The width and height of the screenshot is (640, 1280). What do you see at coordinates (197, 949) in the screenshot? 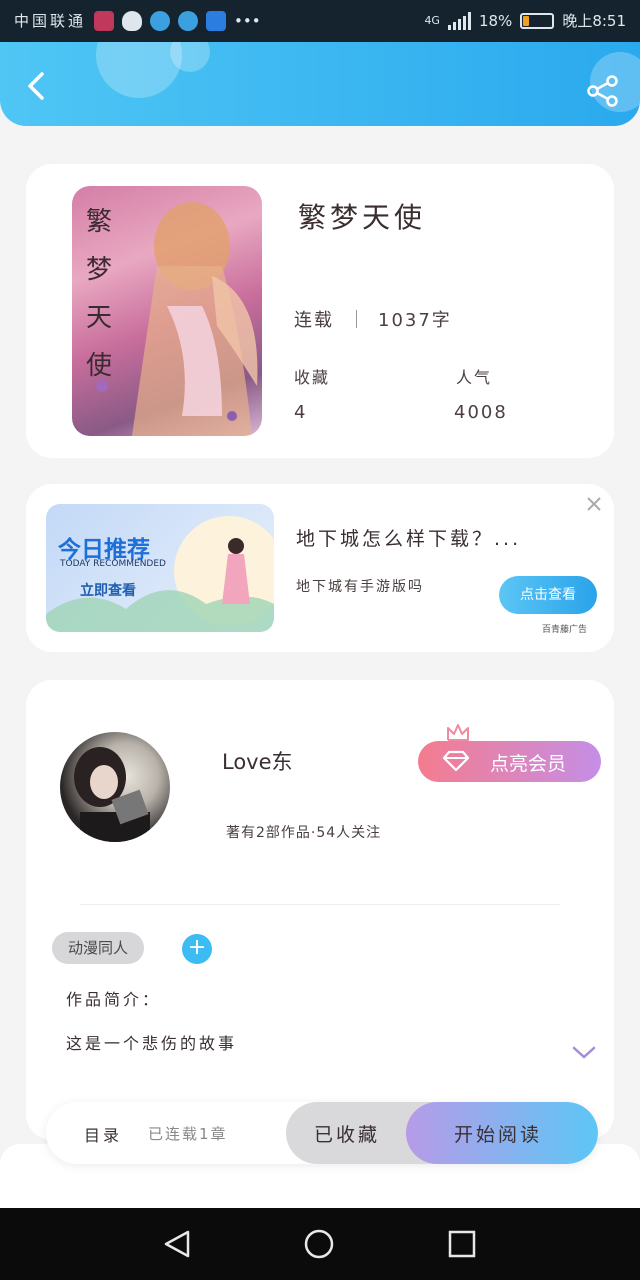
I see `add-tag-button: +` at bounding box center [197, 949].